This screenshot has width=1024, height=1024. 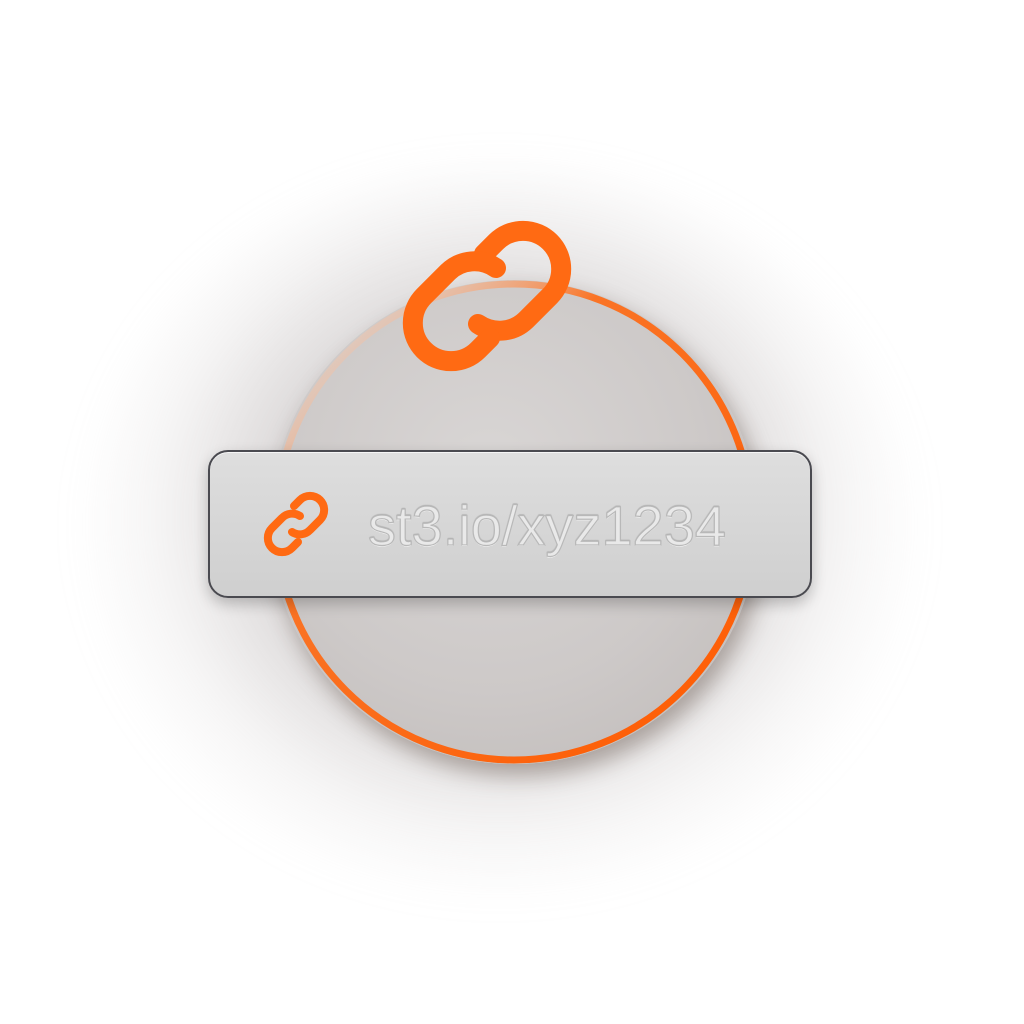 I want to click on url-field: st3.io/xyz1234, so click(x=510, y=524).